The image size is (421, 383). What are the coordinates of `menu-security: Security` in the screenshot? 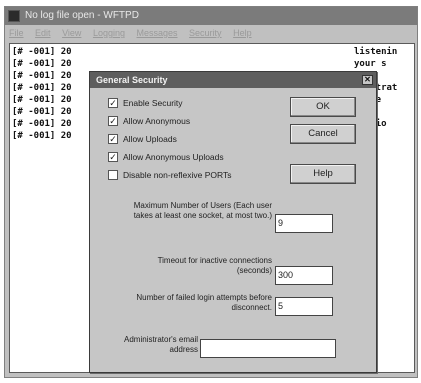 It's located at (205, 33).